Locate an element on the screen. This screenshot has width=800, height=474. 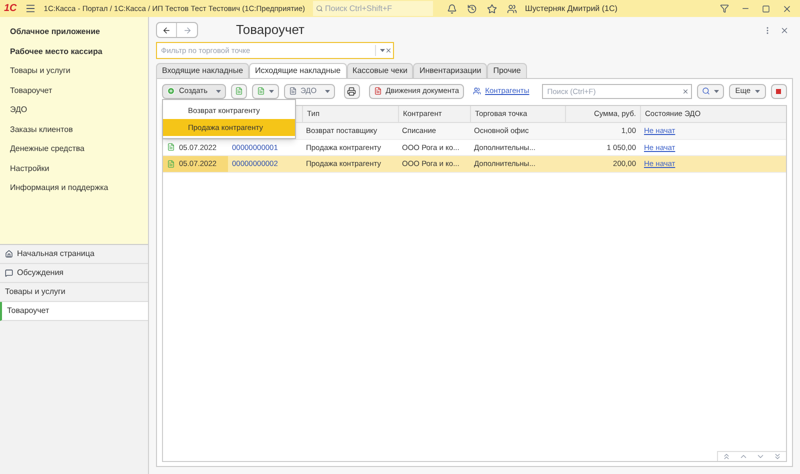
tab: Исходящие накладные is located at coordinates (298, 71).